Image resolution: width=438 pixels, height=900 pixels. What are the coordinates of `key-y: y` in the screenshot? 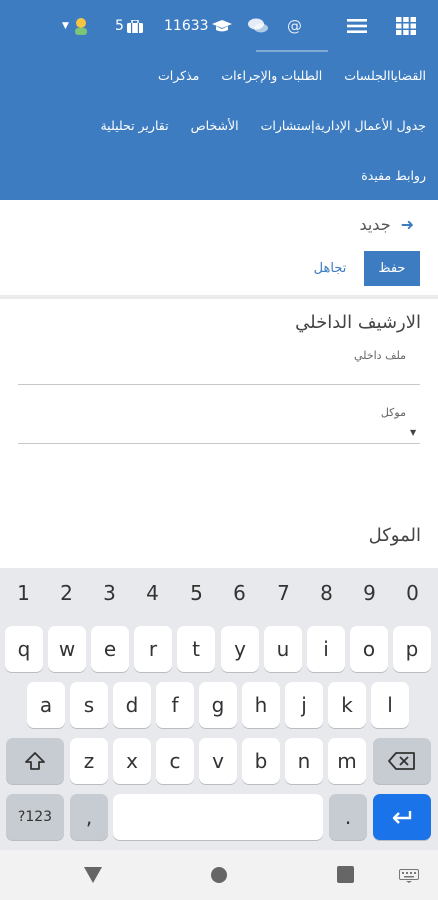 It's located at (240, 649).